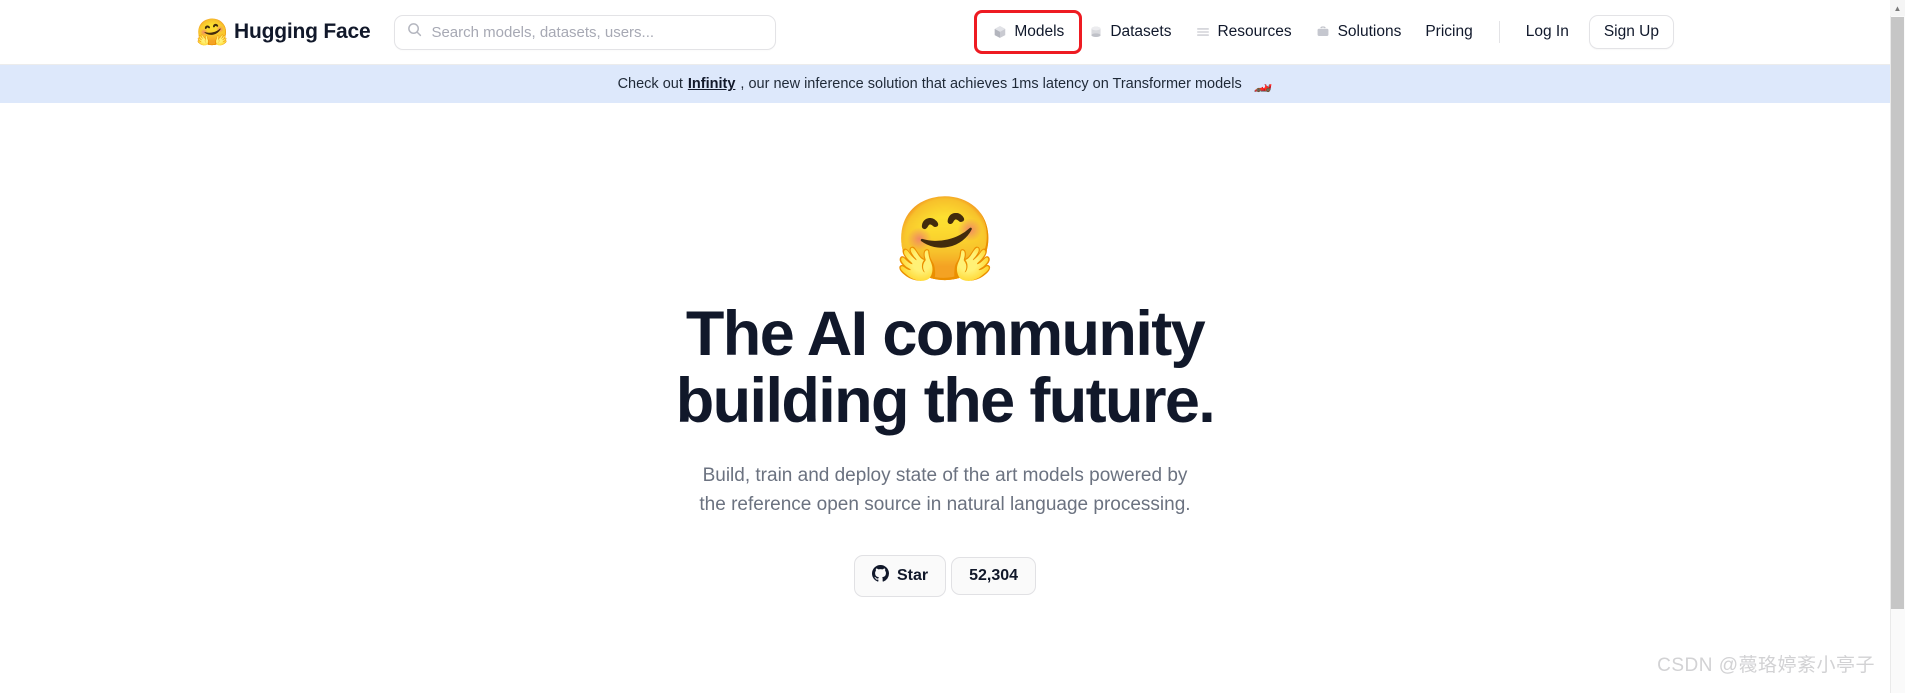 Image resolution: width=1905 pixels, height=693 pixels. I want to click on nav-item-label: Models, so click(1039, 31).